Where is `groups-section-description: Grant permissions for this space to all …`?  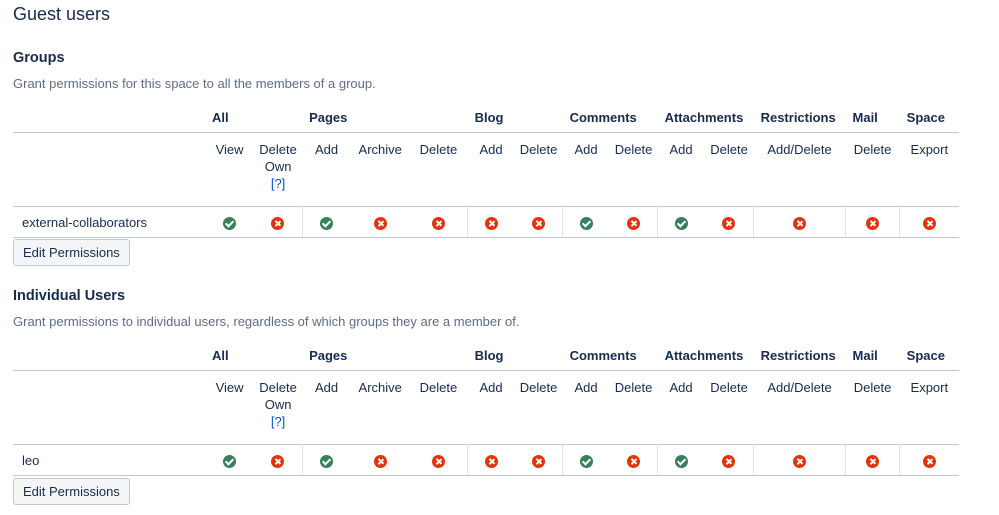 groups-section-description: Grant permissions for this space to all … is located at coordinates (194, 83).